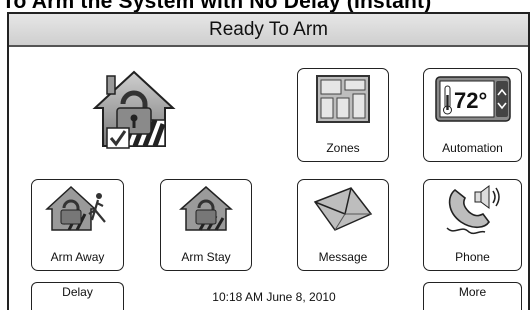 The width and height of the screenshot is (531, 310). I want to click on more-button: More, so click(472, 296).